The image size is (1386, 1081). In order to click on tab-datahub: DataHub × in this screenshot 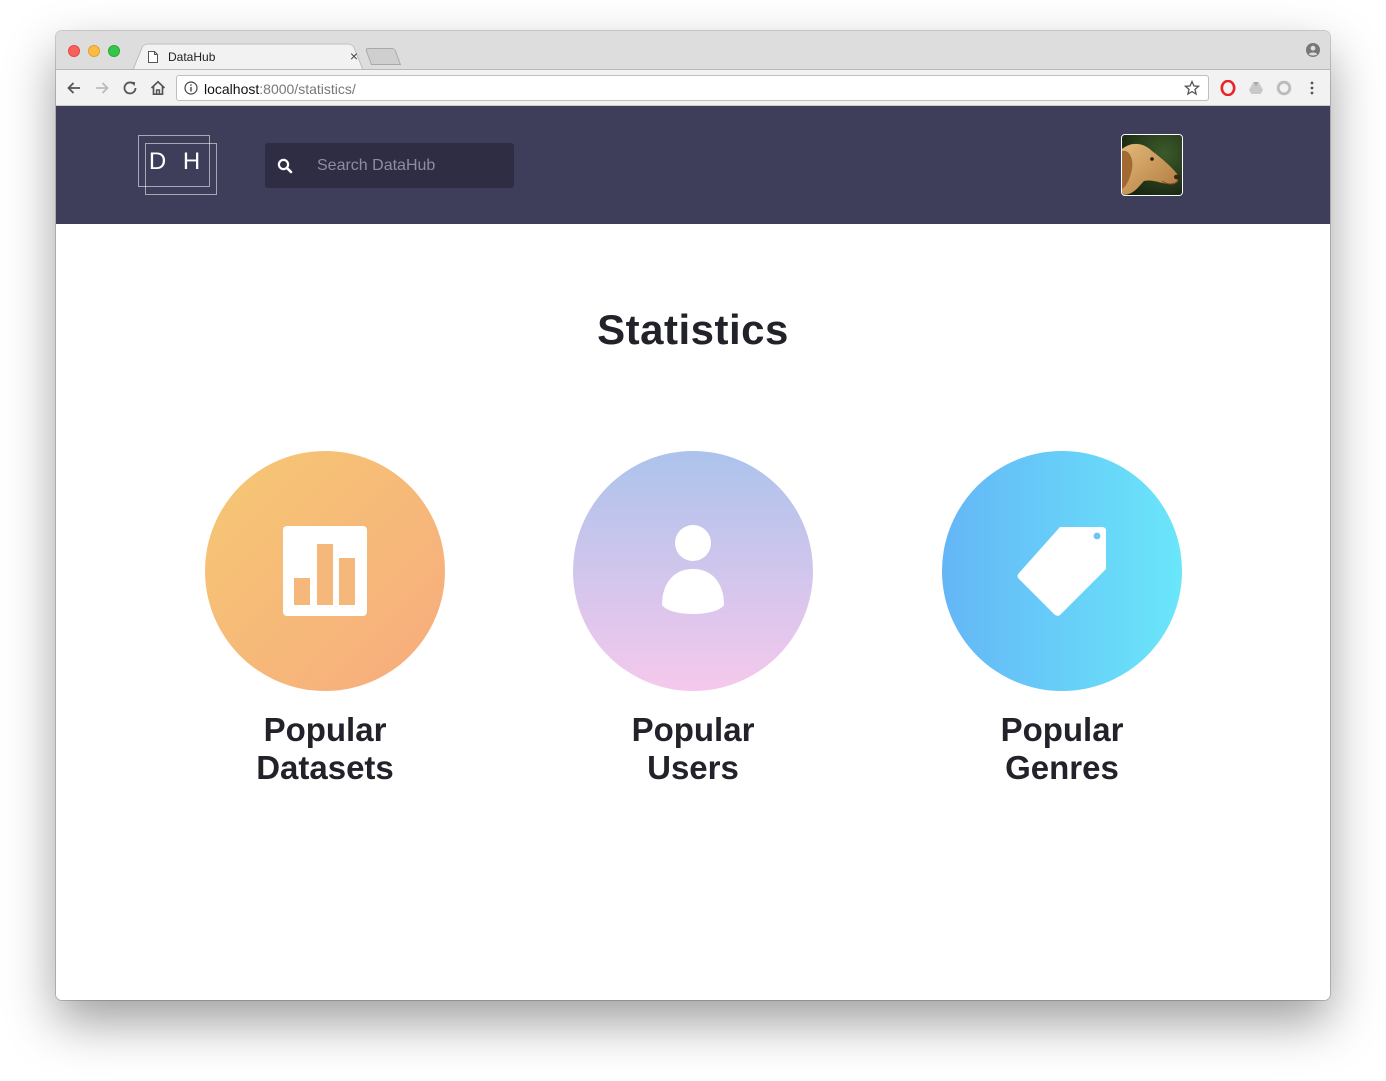, I will do `click(254, 57)`.